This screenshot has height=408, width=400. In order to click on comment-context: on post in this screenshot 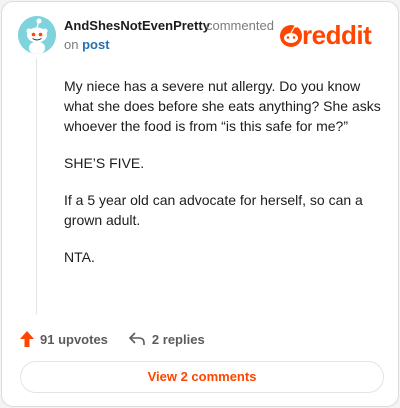, I will do `click(87, 44)`.